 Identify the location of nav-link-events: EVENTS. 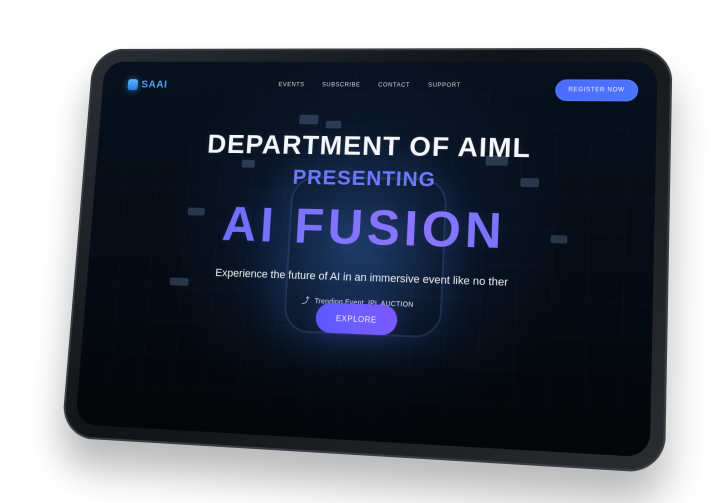
(291, 85).